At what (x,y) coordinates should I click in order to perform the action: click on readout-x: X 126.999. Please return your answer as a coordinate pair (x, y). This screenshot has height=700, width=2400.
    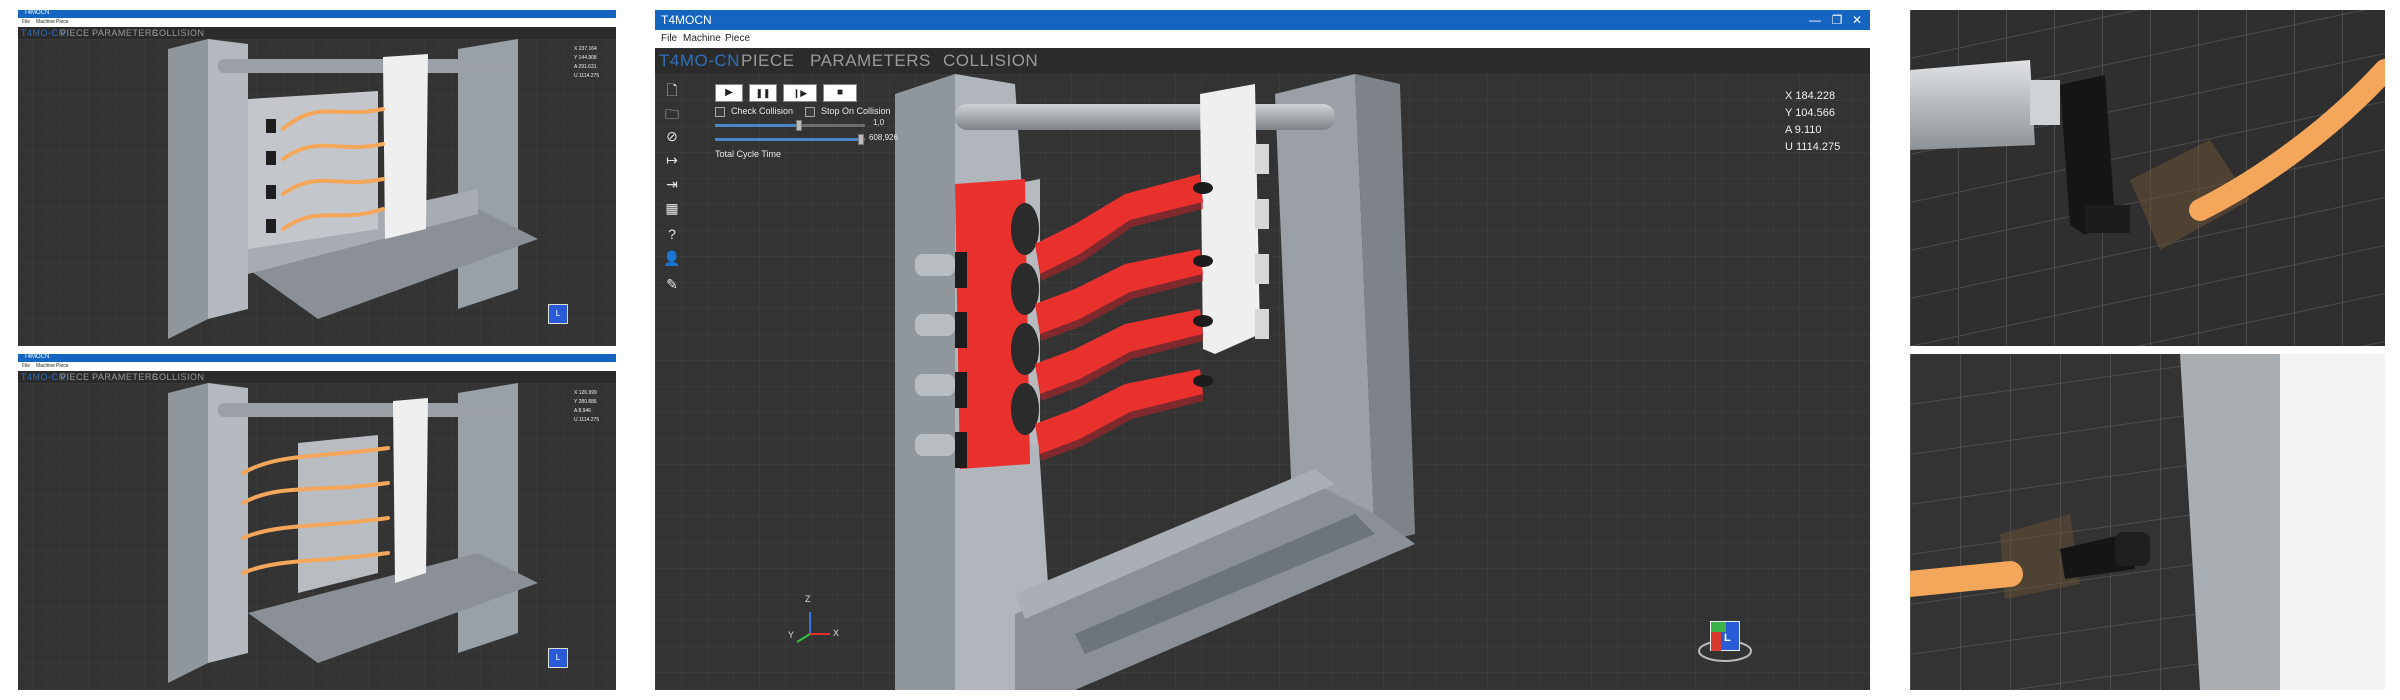
    Looking at the image, I should click on (585, 393).